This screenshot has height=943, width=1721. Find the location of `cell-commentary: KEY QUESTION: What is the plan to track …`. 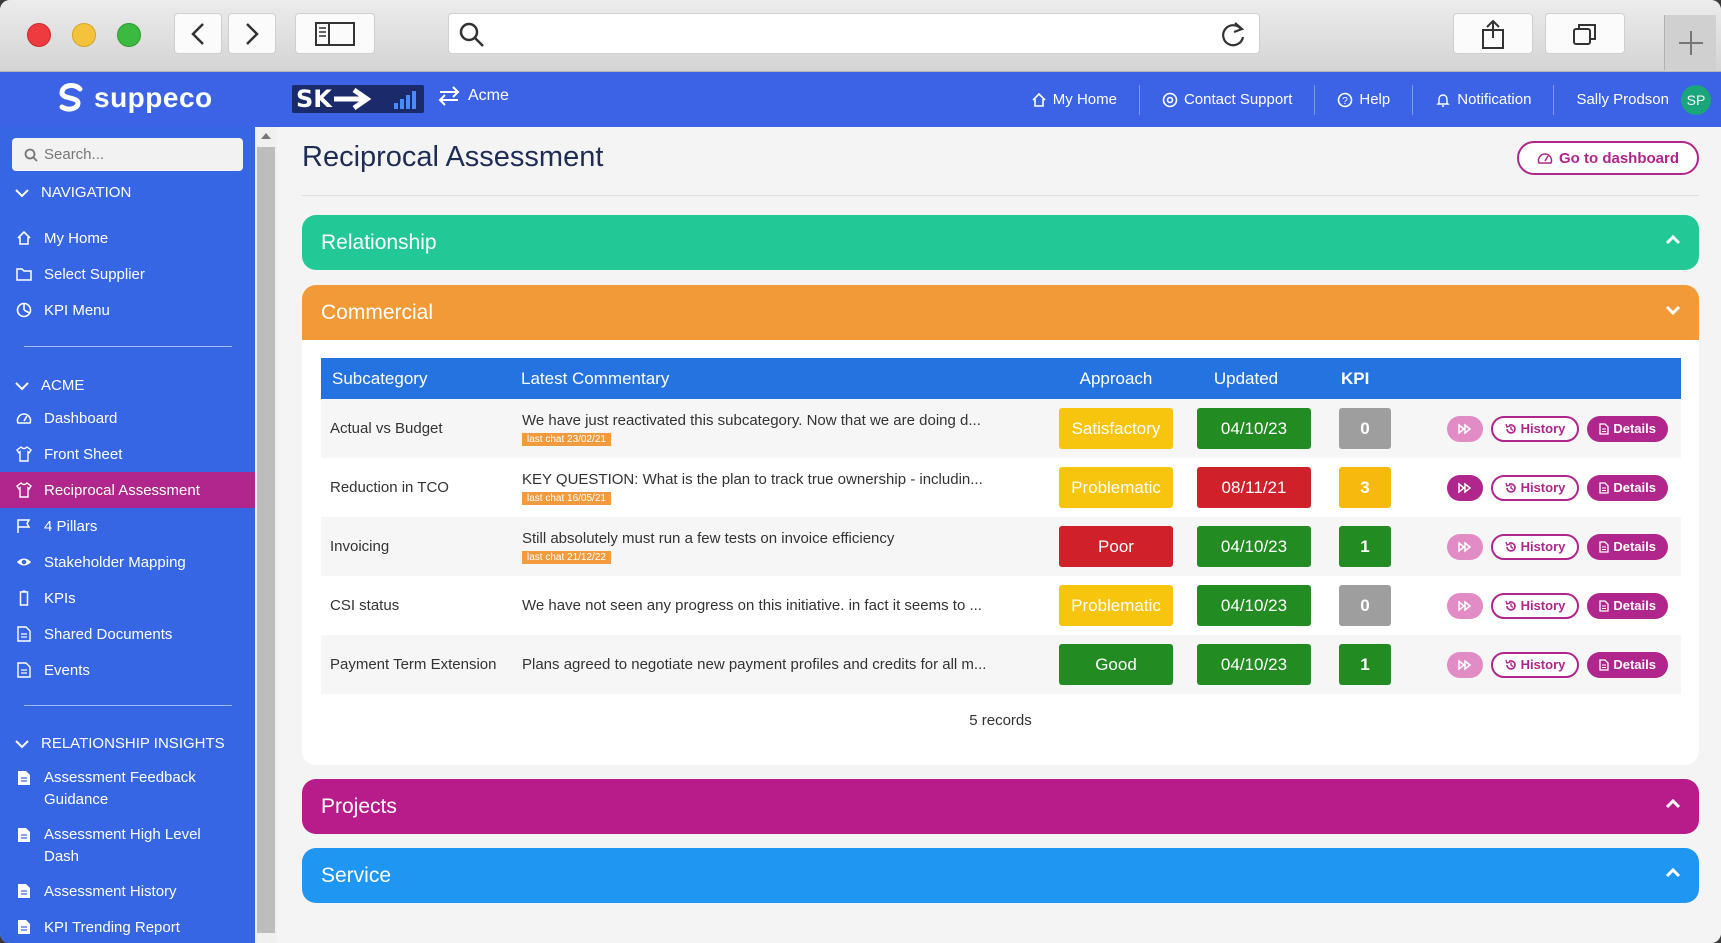

cell-commentary: KEY QUESTION: What is the plan to track … is located at coordinates (786, 487).